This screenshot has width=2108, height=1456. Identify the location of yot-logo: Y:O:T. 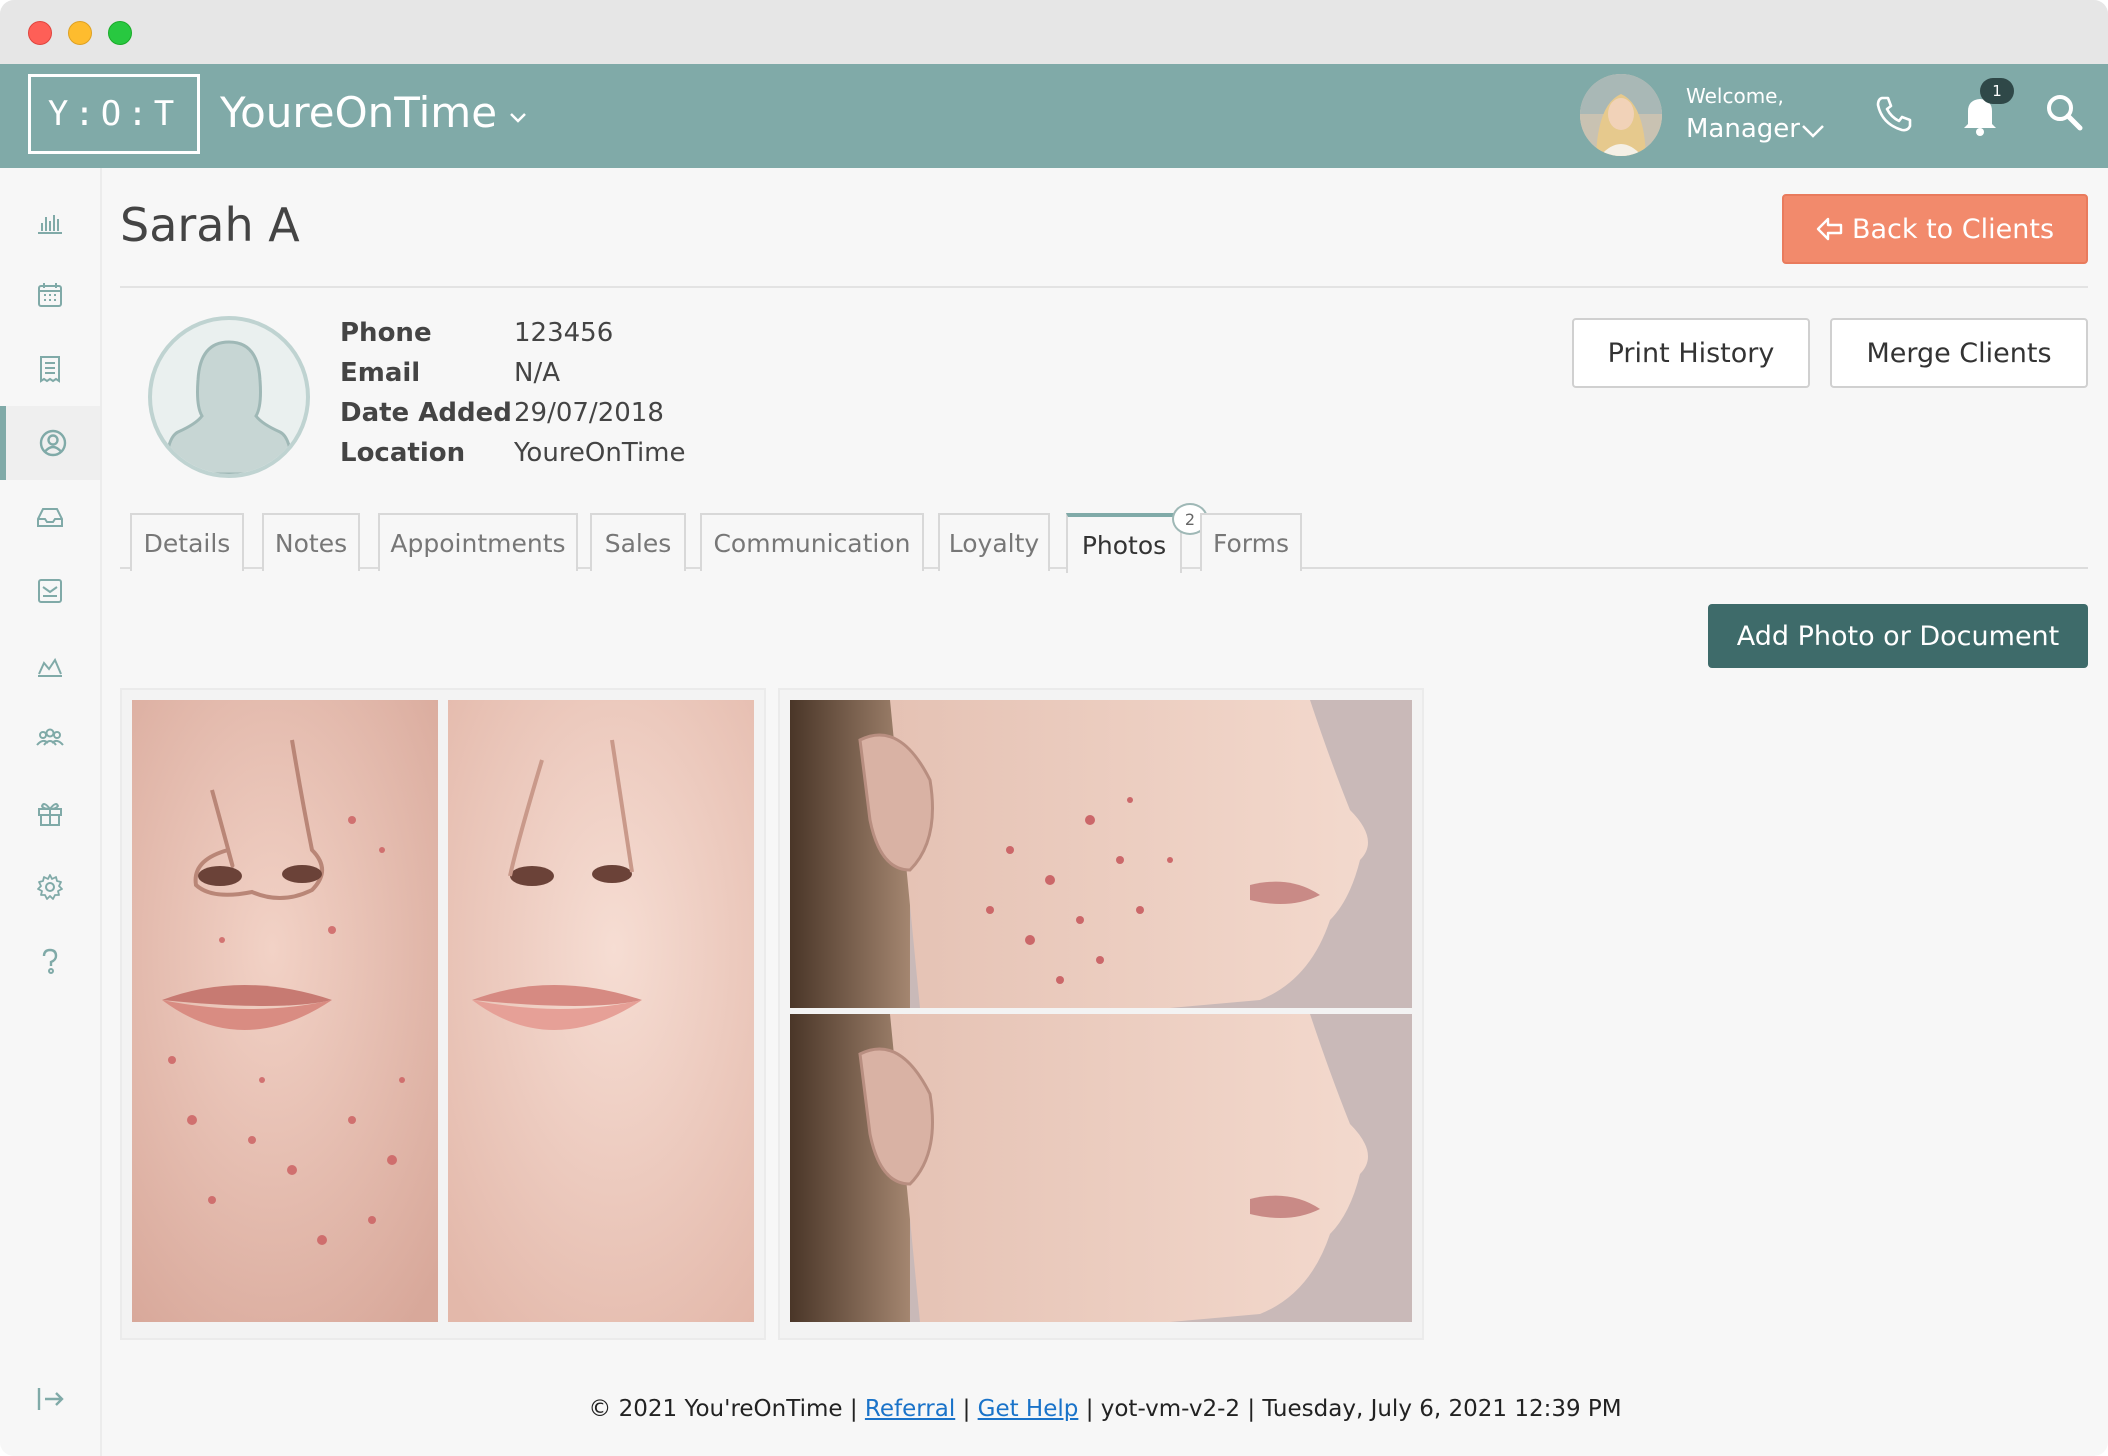
(114, 114).